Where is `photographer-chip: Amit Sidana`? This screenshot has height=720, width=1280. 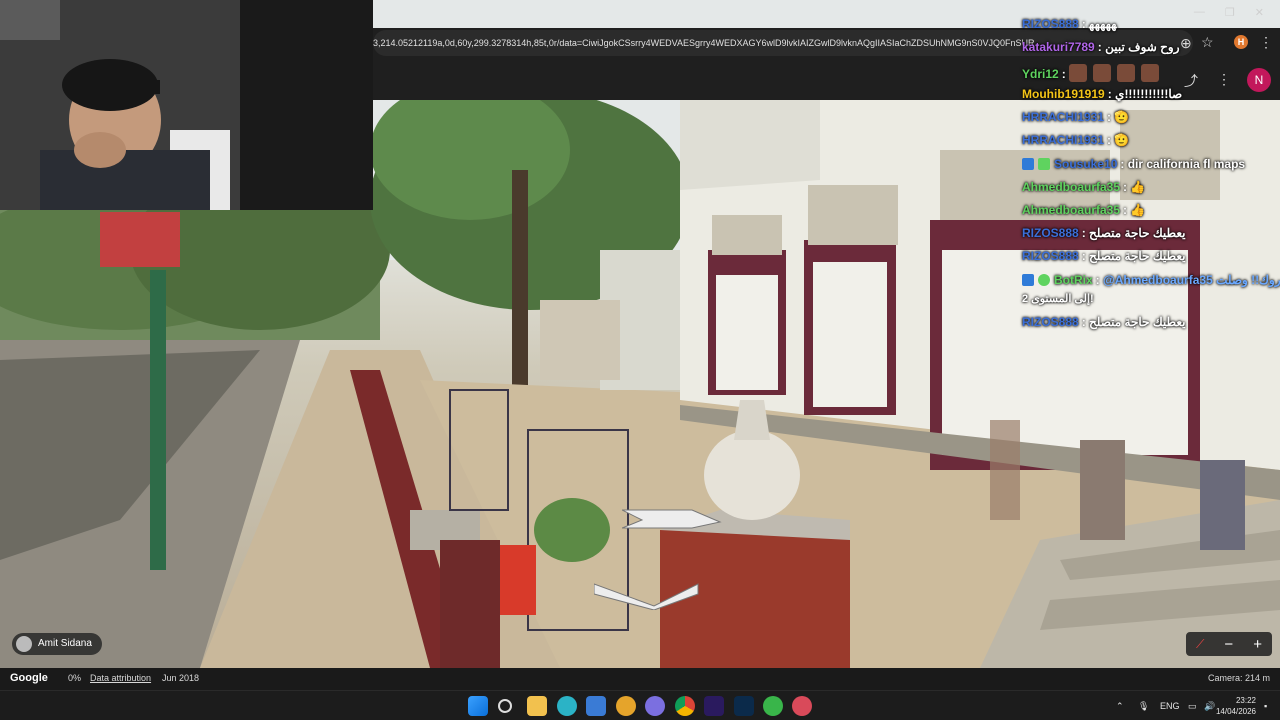
photographer-chip: Amit Sidana is located at coordinates (57, 644).